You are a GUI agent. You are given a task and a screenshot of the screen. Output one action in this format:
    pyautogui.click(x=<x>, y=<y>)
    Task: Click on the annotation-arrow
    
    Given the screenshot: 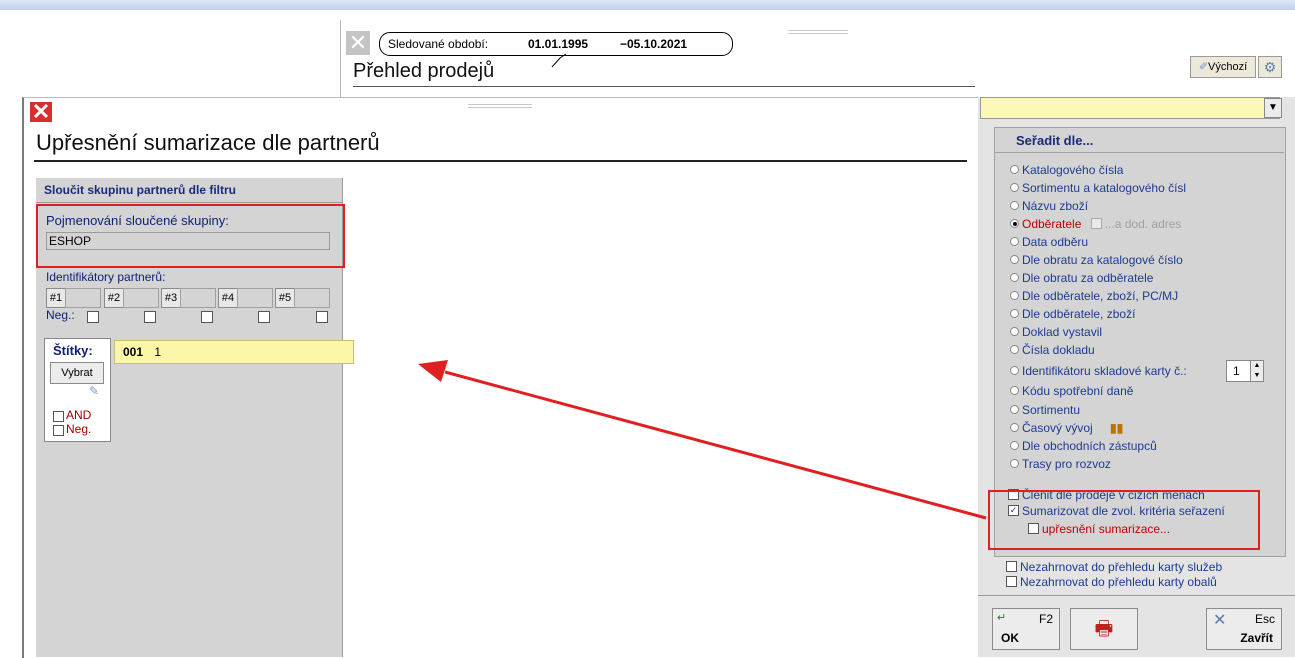 What is the action you would take?
    pyautogui.click(x=702, y=440)
    